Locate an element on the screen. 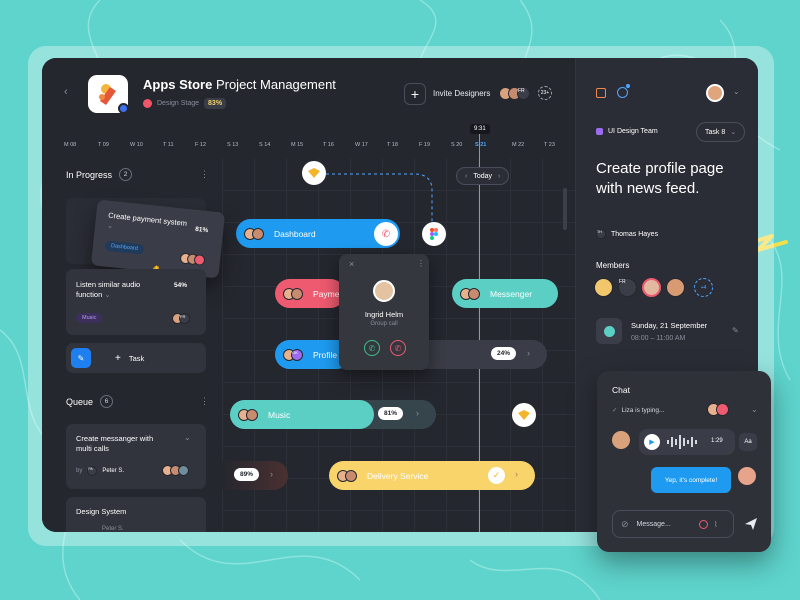 The width and height of the screenshot is (800, 600). message-input: ⊘ Message... ⌇ is located at coordinates (673, 524).